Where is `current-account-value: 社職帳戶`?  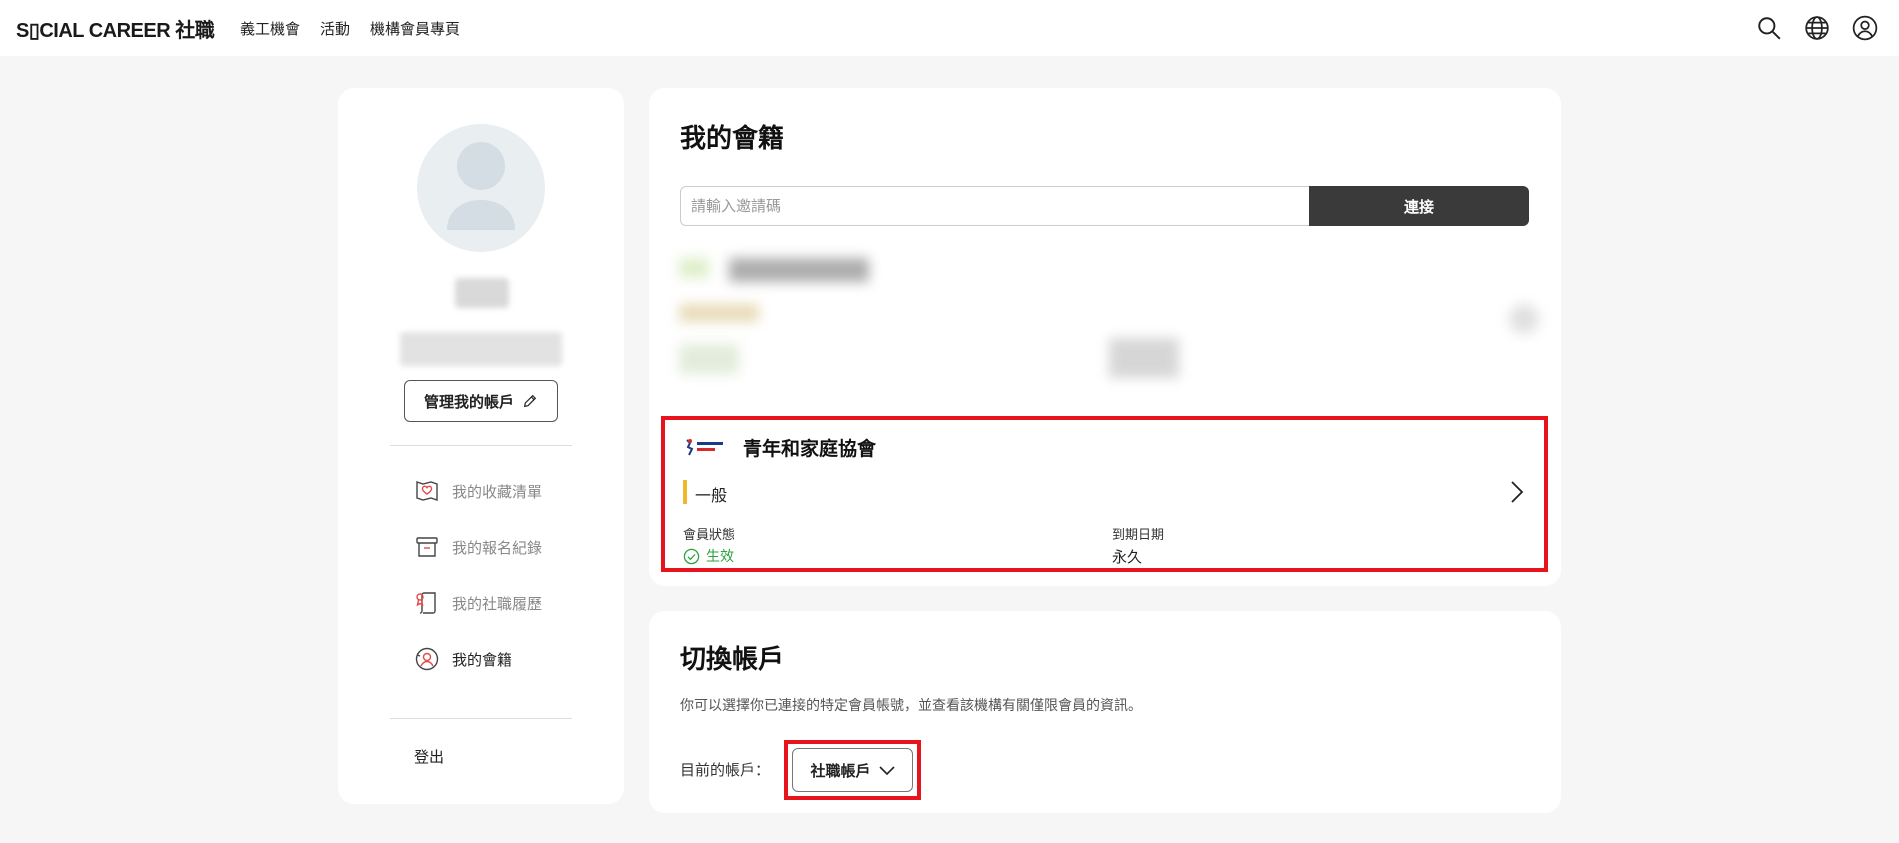
current-account-value: 社職帳戶 is located at coordinates (840, 770).